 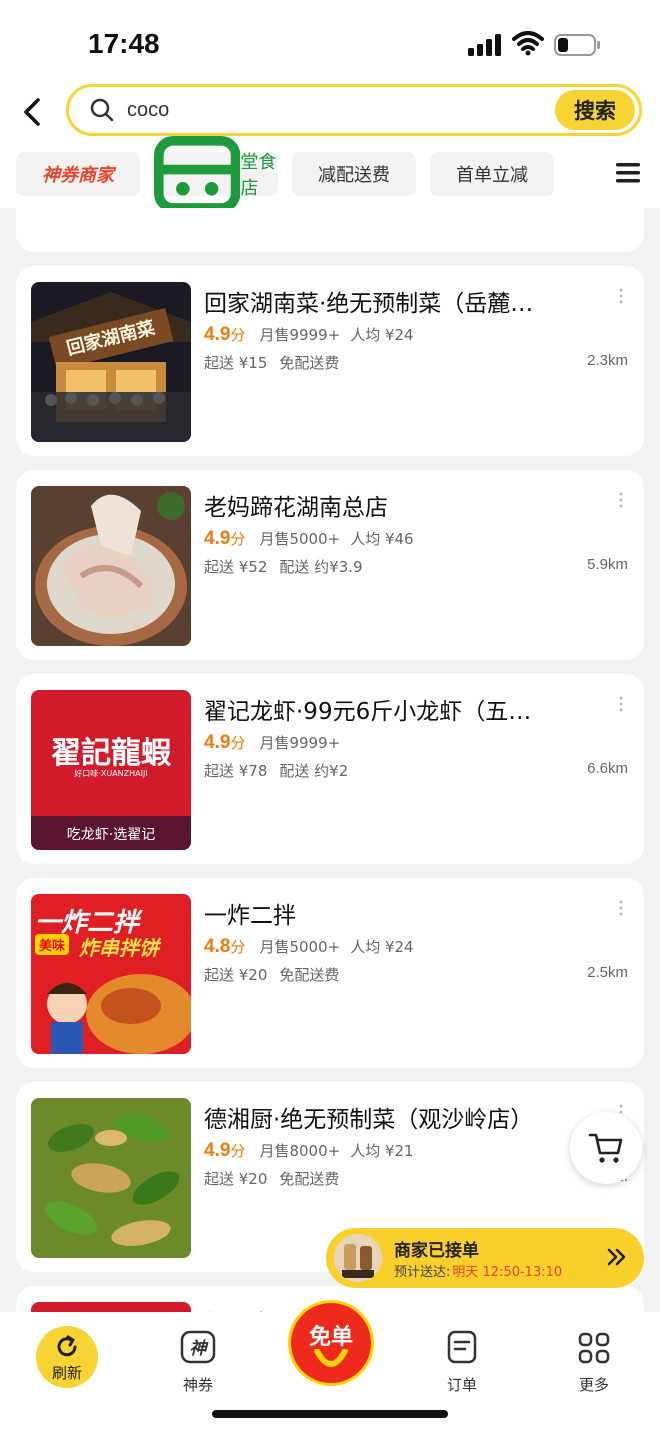 What do you see at coordinates (485, 1258) in the screenshot?
I see `order-status-banner: 商家已接单 预计送达: 明天 12:50-13:10` at bounding box center [485, 1258].